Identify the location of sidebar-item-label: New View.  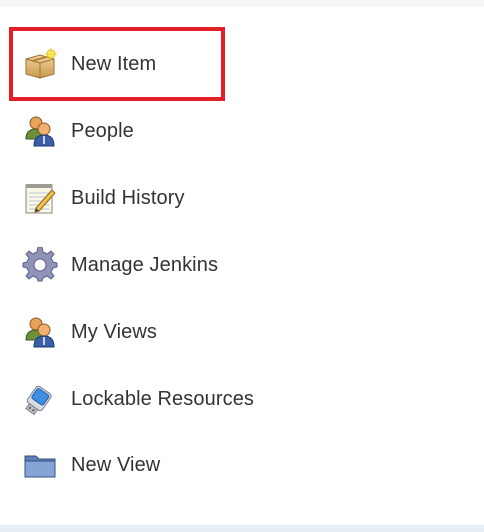
(116, 464).